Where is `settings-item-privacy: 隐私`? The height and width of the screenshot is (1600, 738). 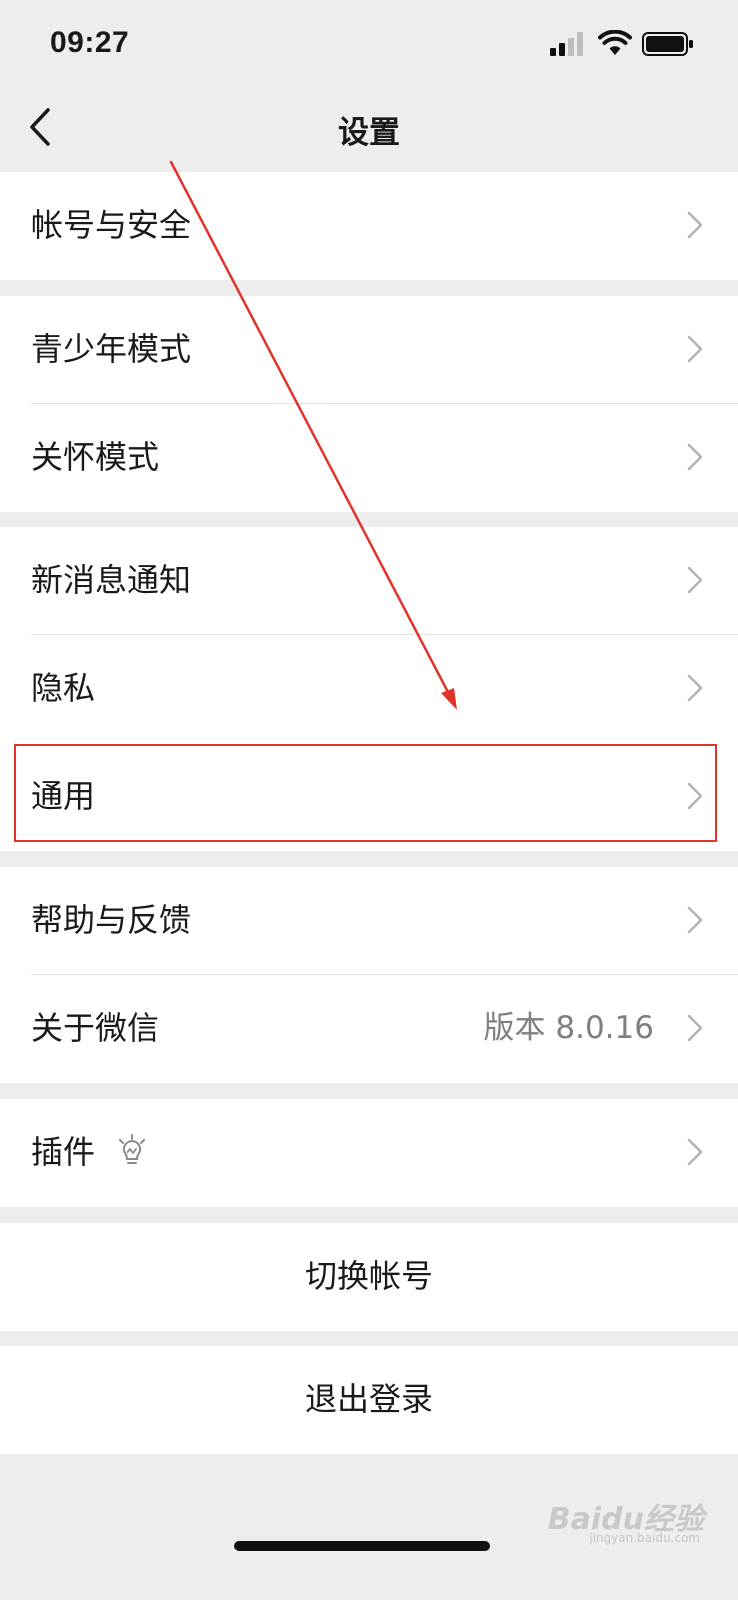
settings-item-privacy: 隐私 is located at coordinates (369, 689).